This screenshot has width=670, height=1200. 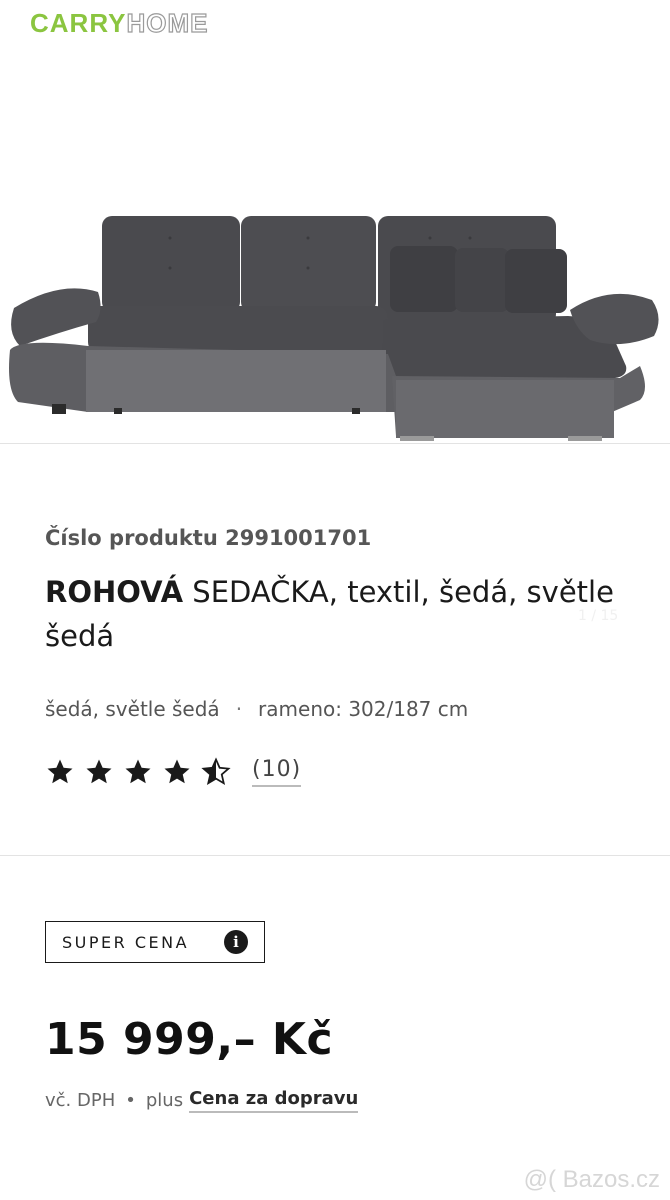 I want to click on shipping-cost-link: Cena za dopravu, so click(x=274, y=1100).